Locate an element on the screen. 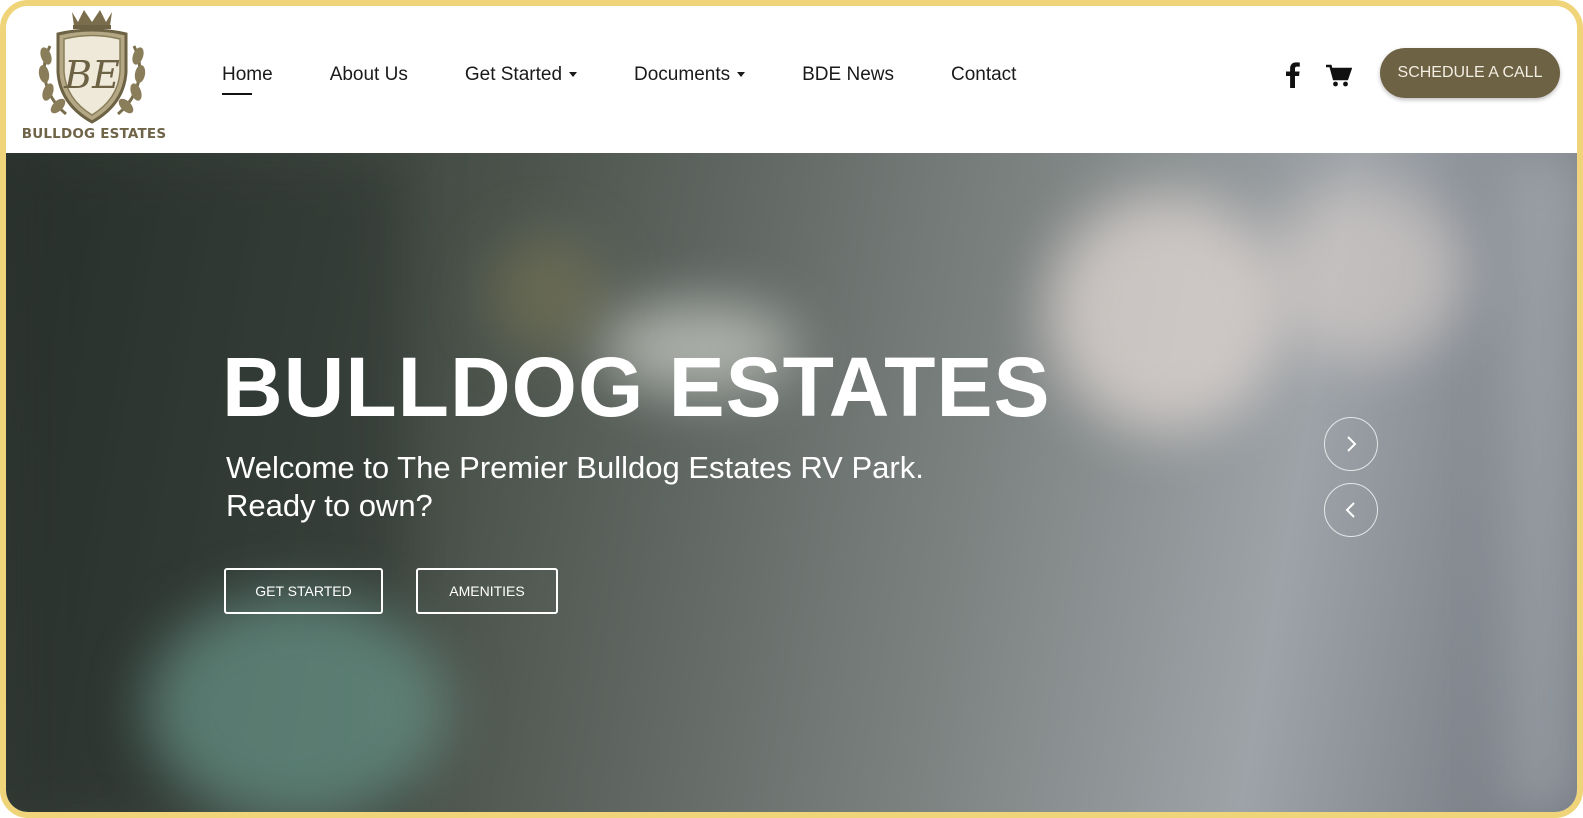  nav-item-bde-news: BDE News is located at coordinates (848, 75).